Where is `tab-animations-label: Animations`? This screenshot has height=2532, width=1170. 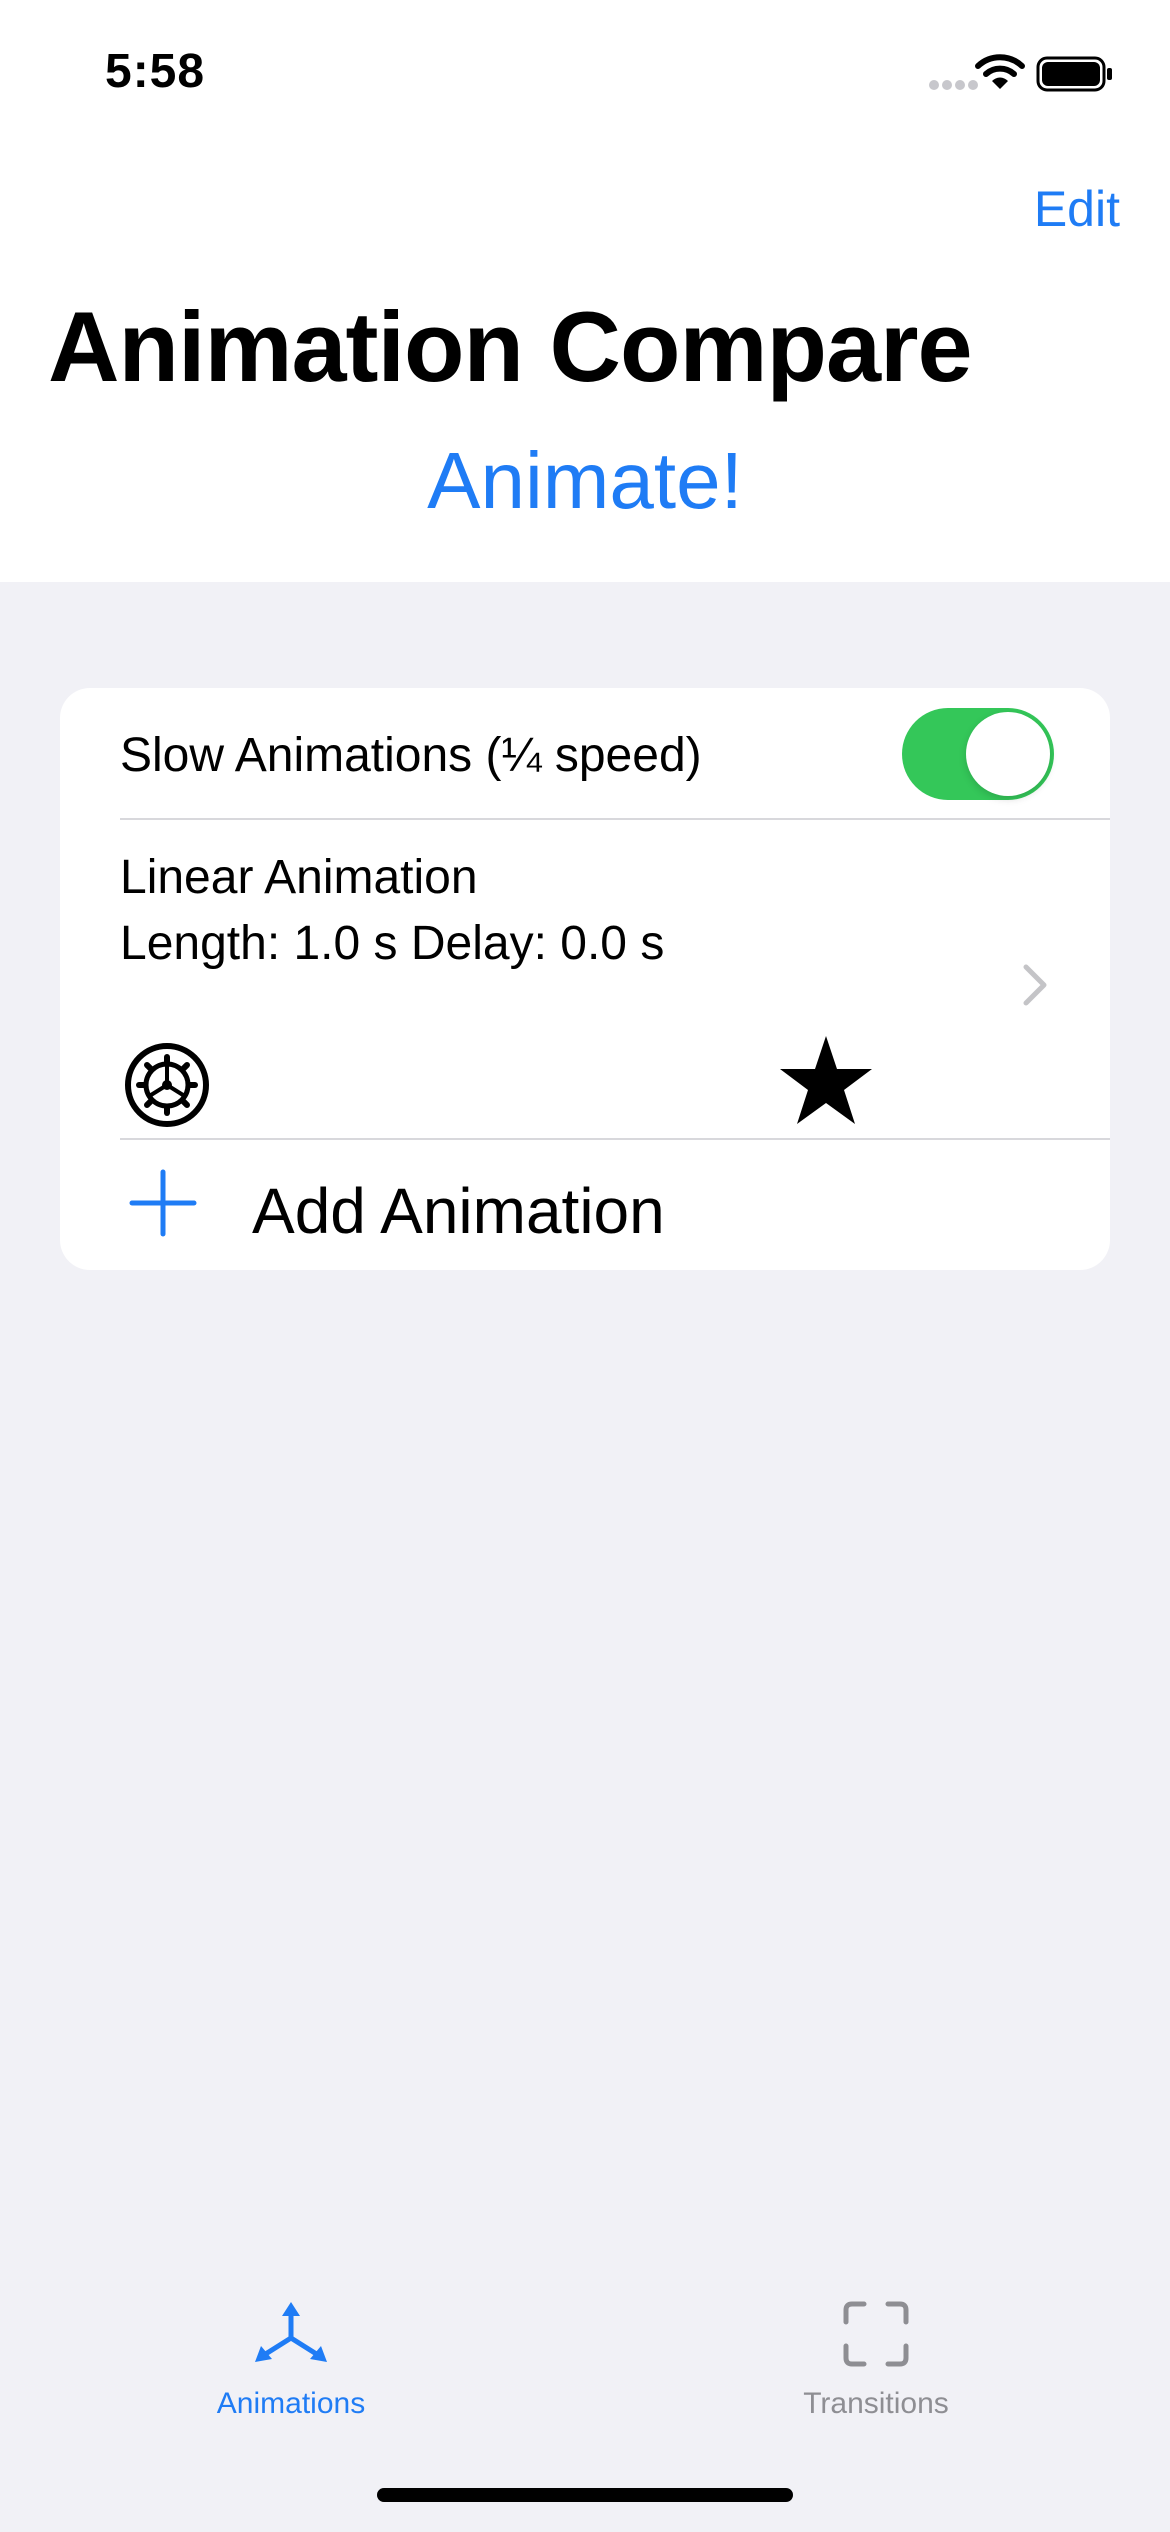
tab-animations-label: Animations is located at coordinates (291, 2403).